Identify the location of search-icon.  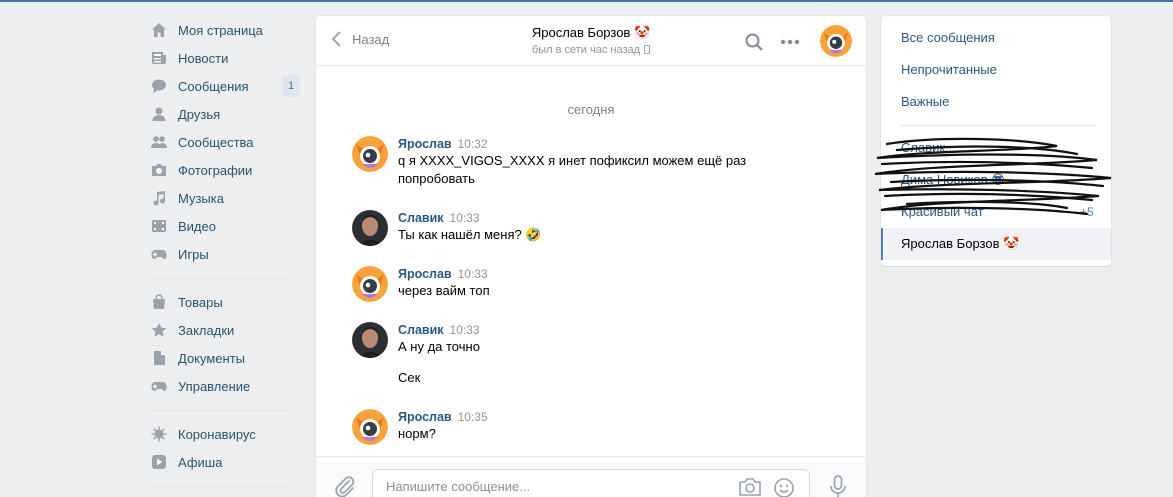
(754, 42).